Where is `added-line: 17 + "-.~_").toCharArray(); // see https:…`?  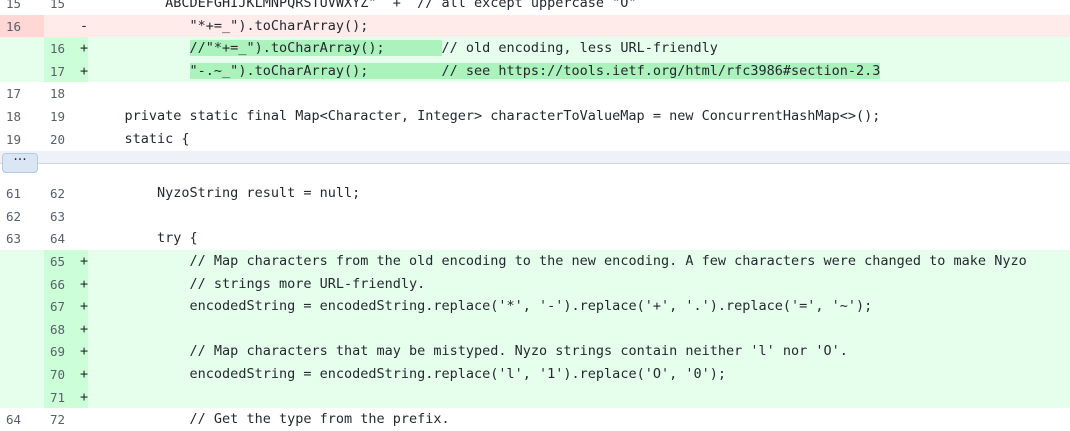 added-line: 17 + "-.~_").toCharArray(); // see https:… is located at coordinates (535, 71).